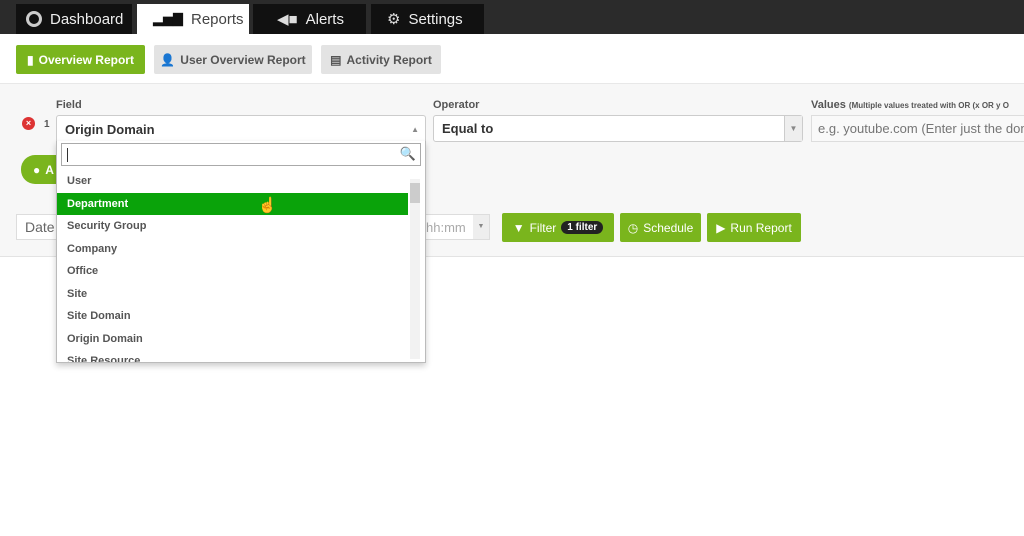  Describe the element at coordinates (618, 128) in the screenshot. I see `operator-select: Equal to ▼` at that location.